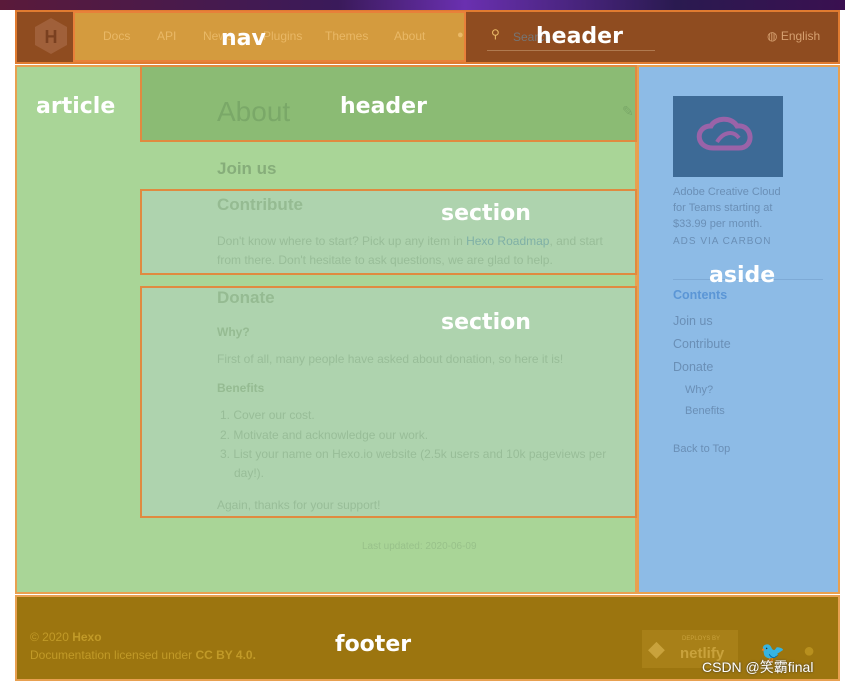  What do you see at coordinates (701, 449) in the screenshot?
I see `back-to-top-link: Back to Top` at bounding box center [701, 449].